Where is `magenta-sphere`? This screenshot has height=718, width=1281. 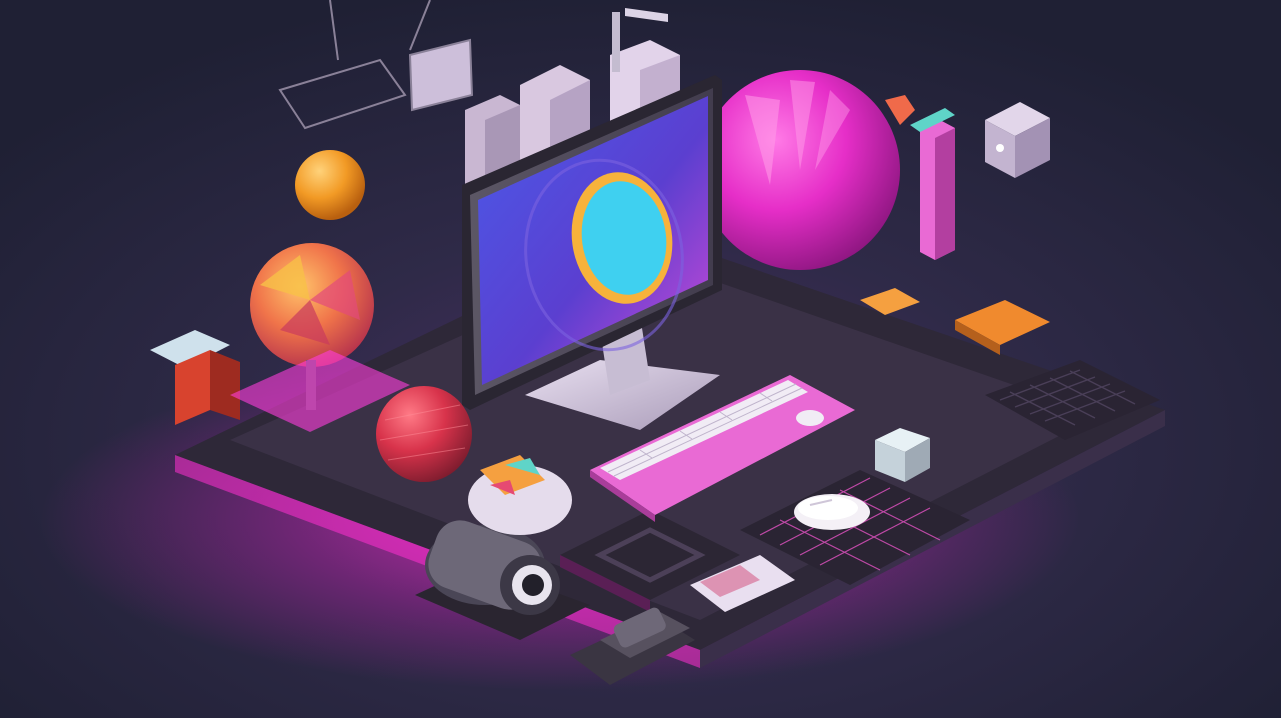
magenta-sphere is located at coordinates (800, 170).